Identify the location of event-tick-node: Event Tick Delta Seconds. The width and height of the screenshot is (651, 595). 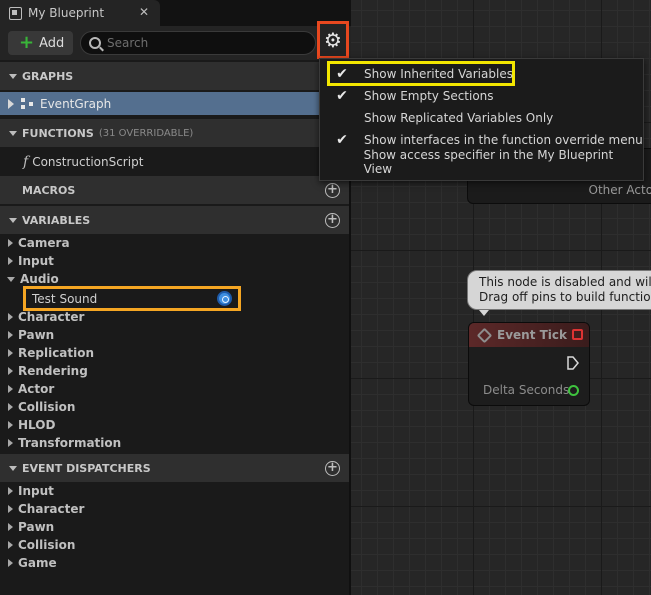
(529, 364).